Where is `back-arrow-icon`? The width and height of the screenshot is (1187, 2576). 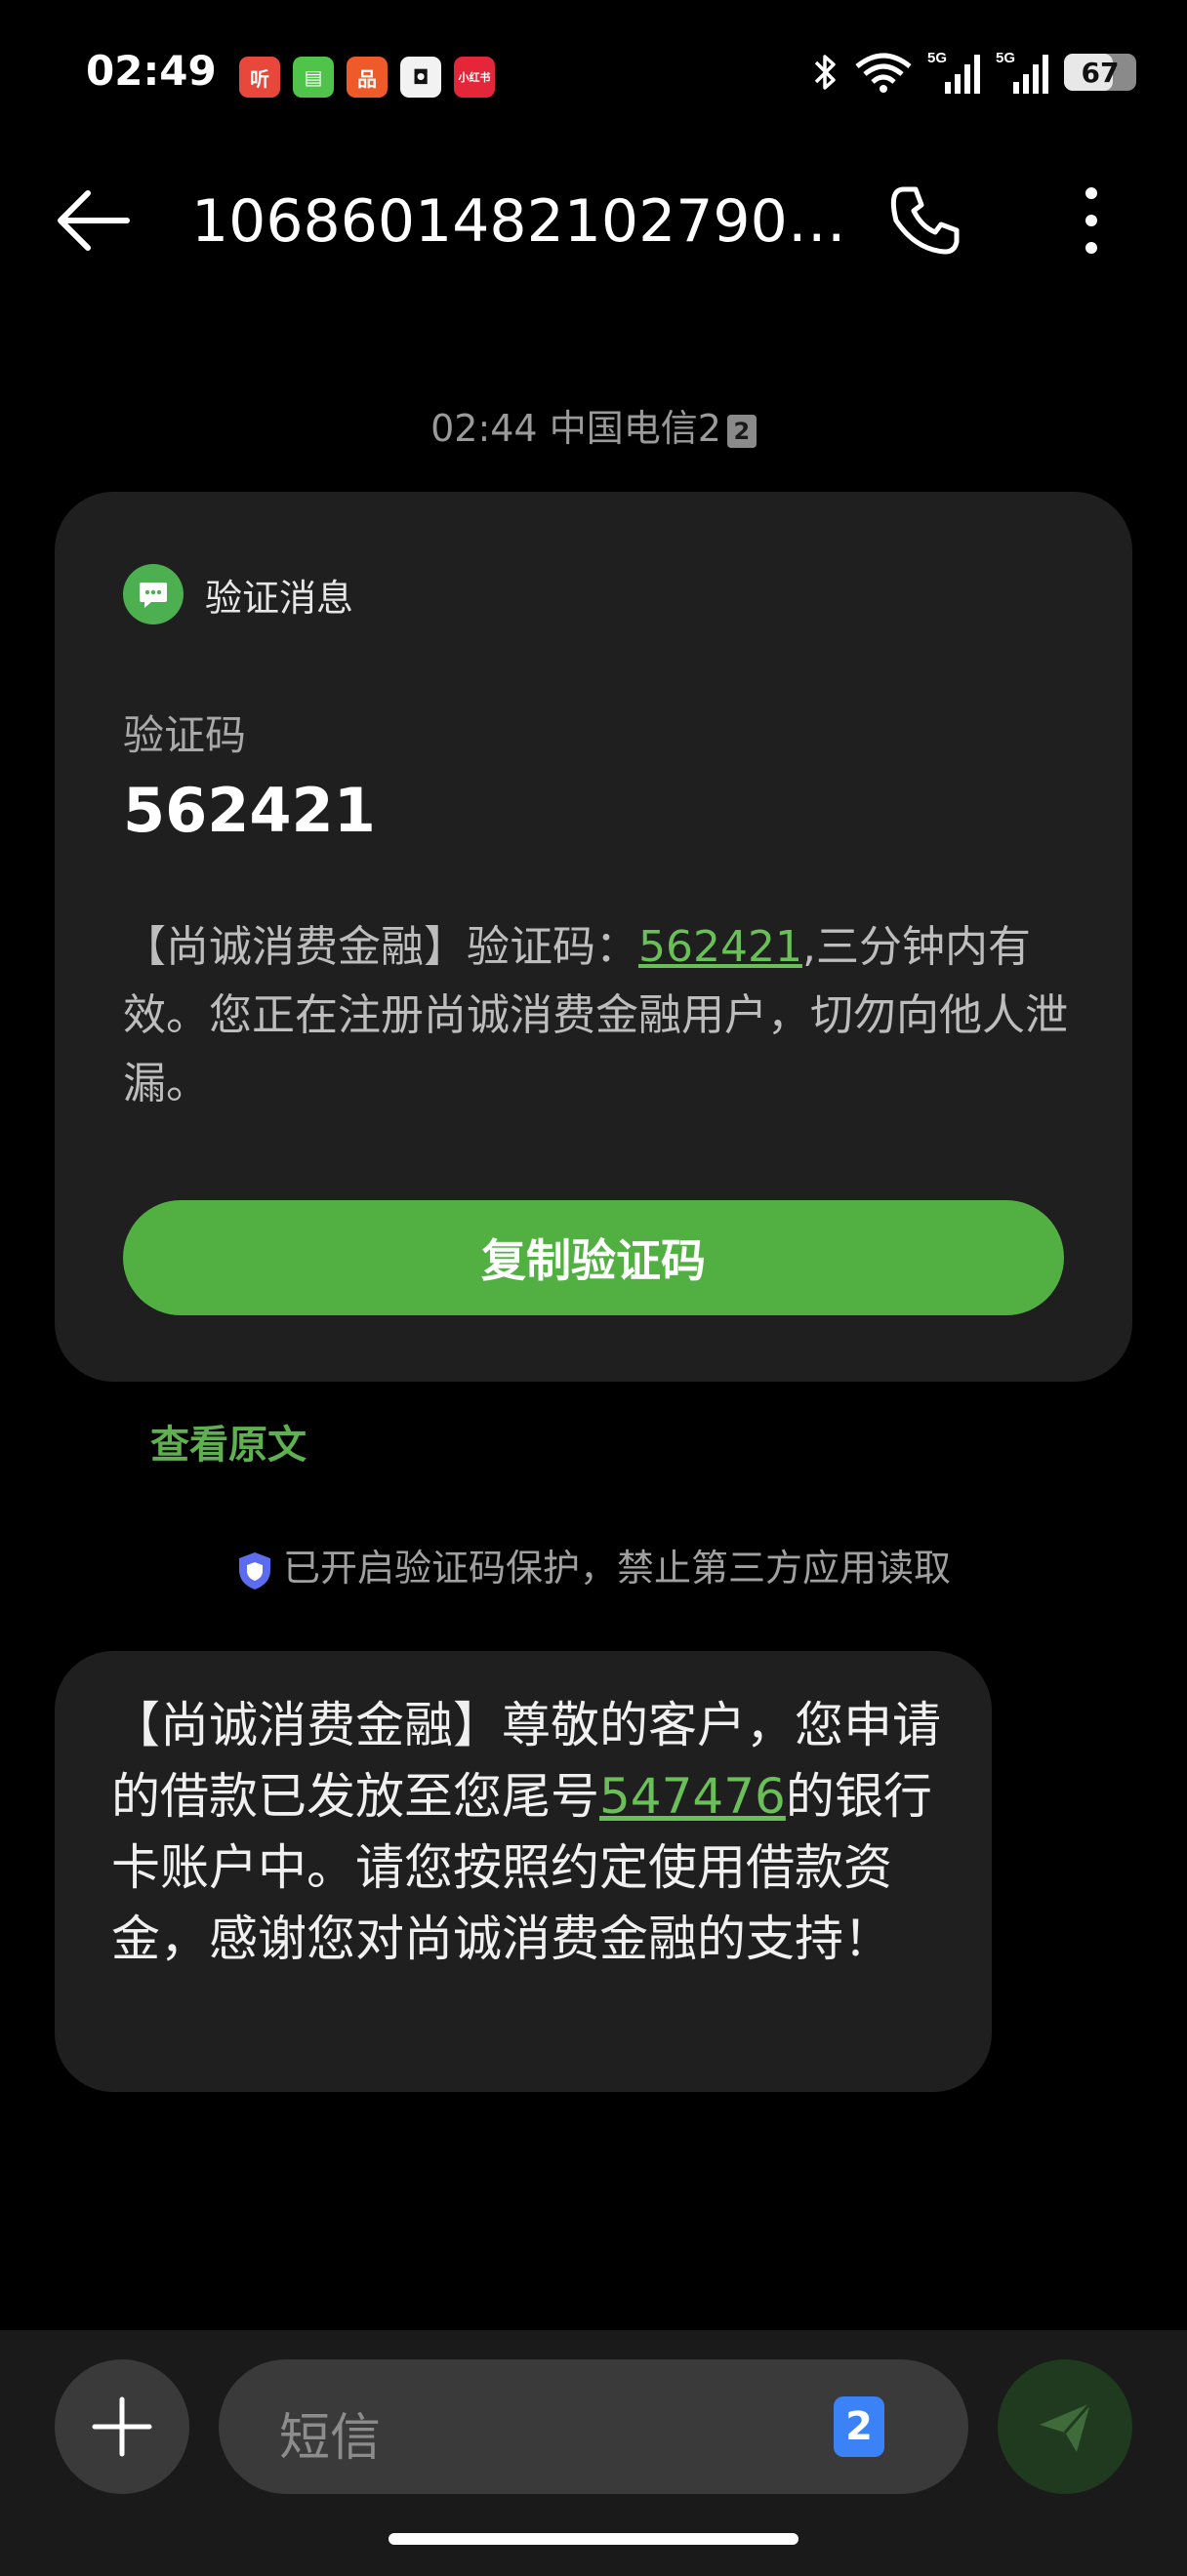
back-arrow-icon is located at coordinates (94, 220).